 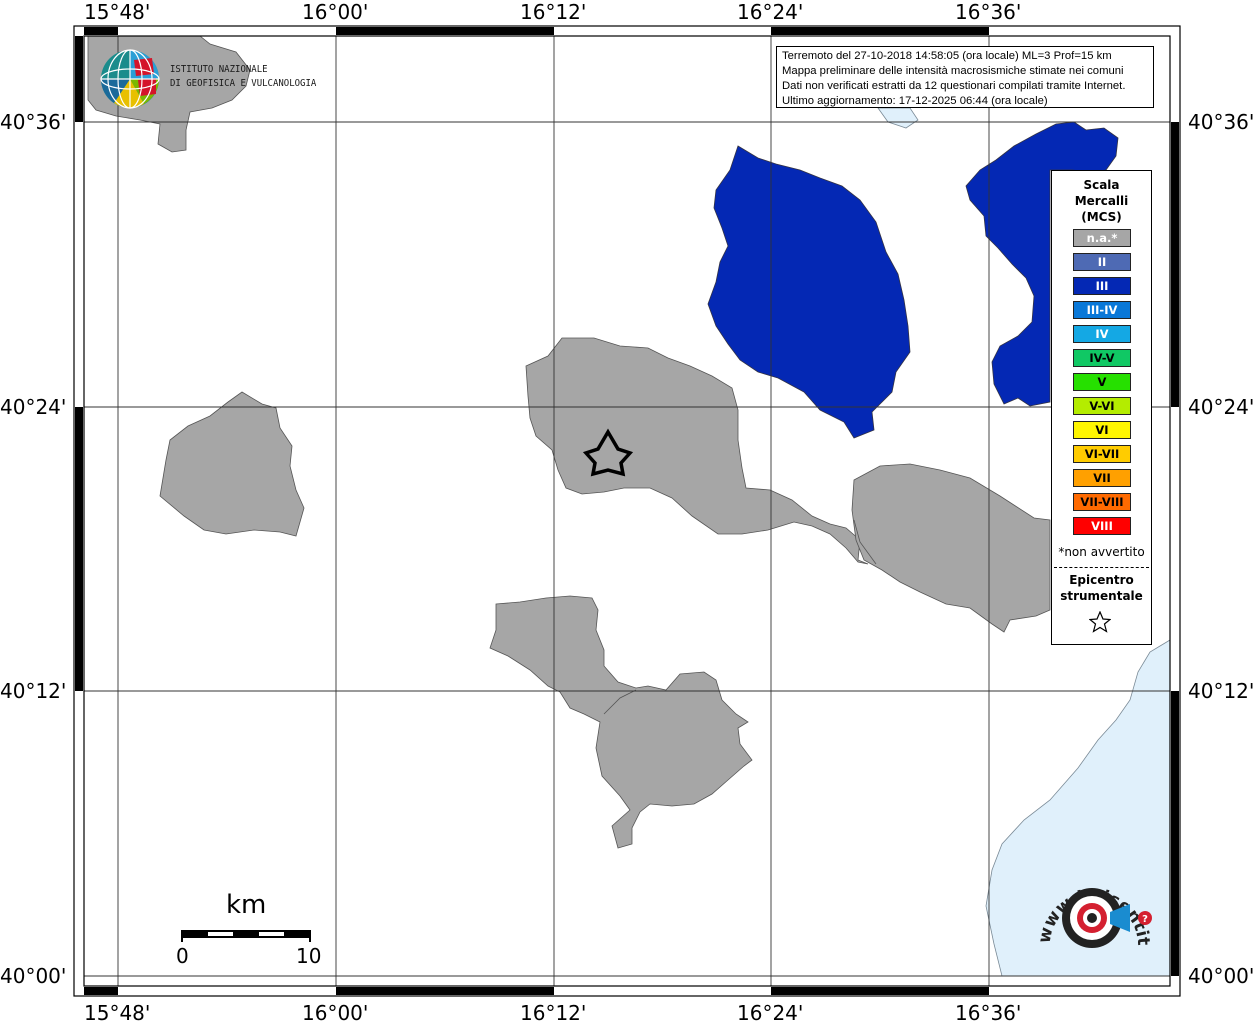 What do you see at coordinates (988, 1013) in the screenshot?
I see `lon-tick-bottom: 16°36'` at bounding box center [988, 1013].